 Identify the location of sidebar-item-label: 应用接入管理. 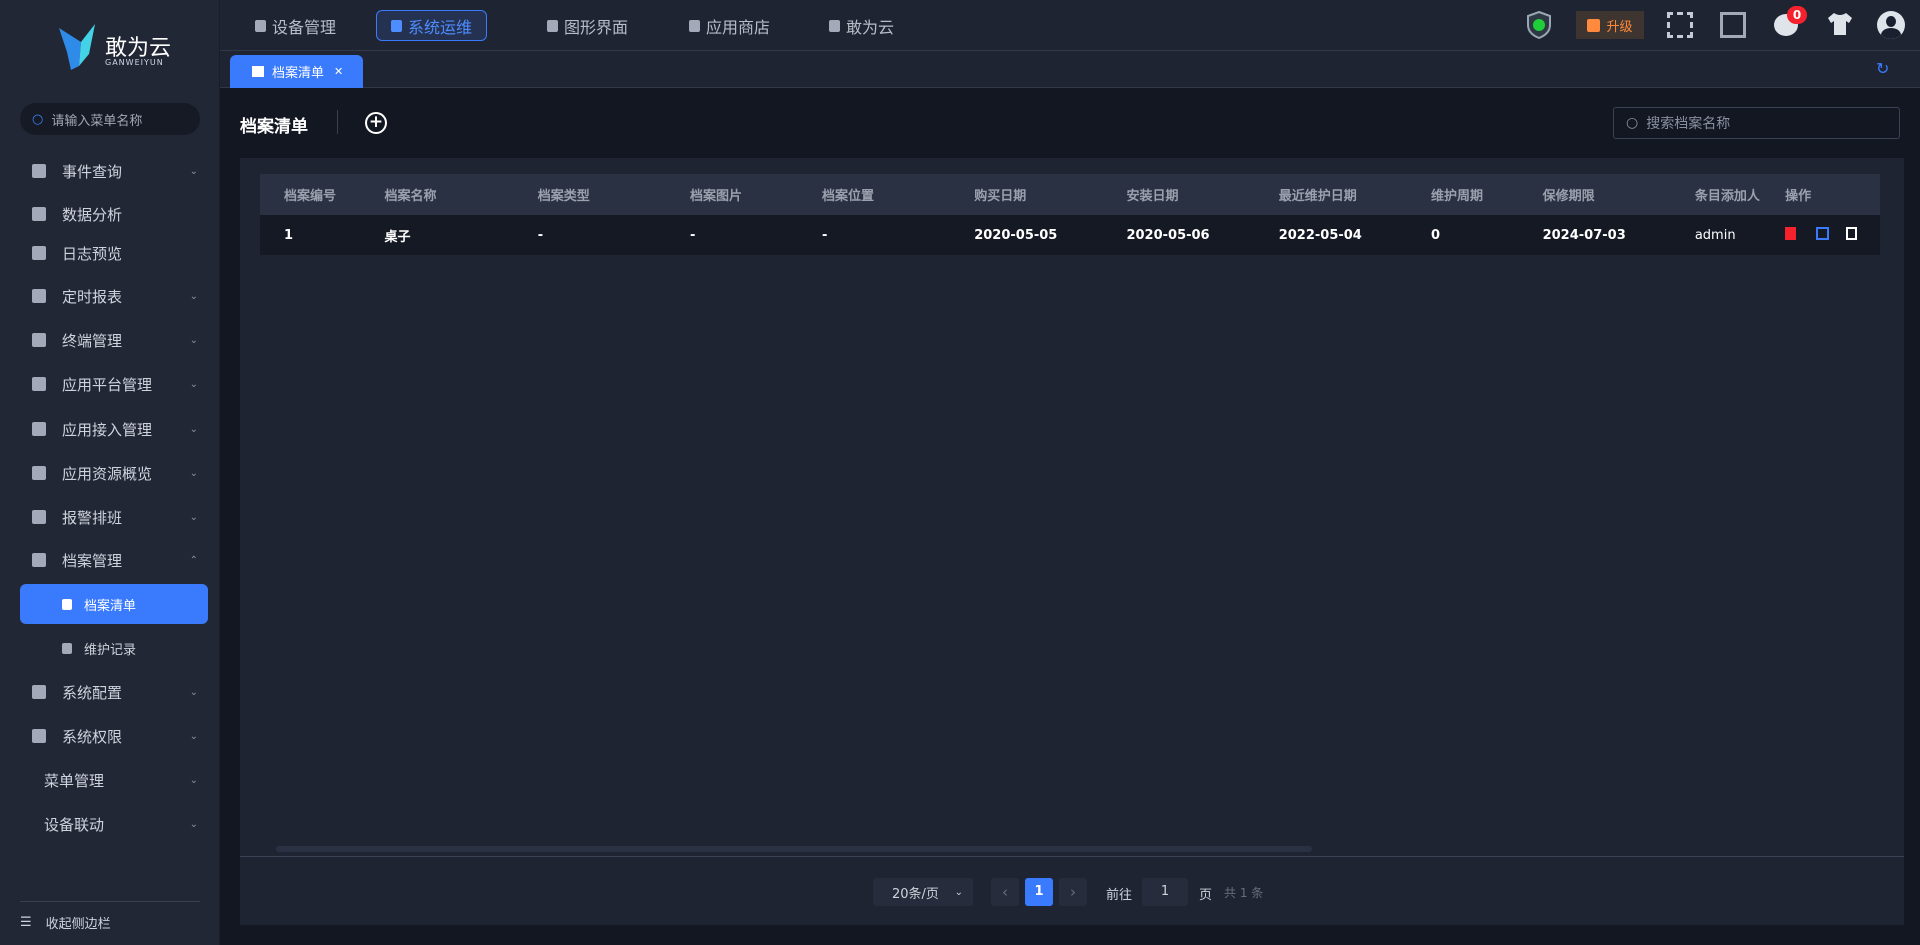
(107, 429).